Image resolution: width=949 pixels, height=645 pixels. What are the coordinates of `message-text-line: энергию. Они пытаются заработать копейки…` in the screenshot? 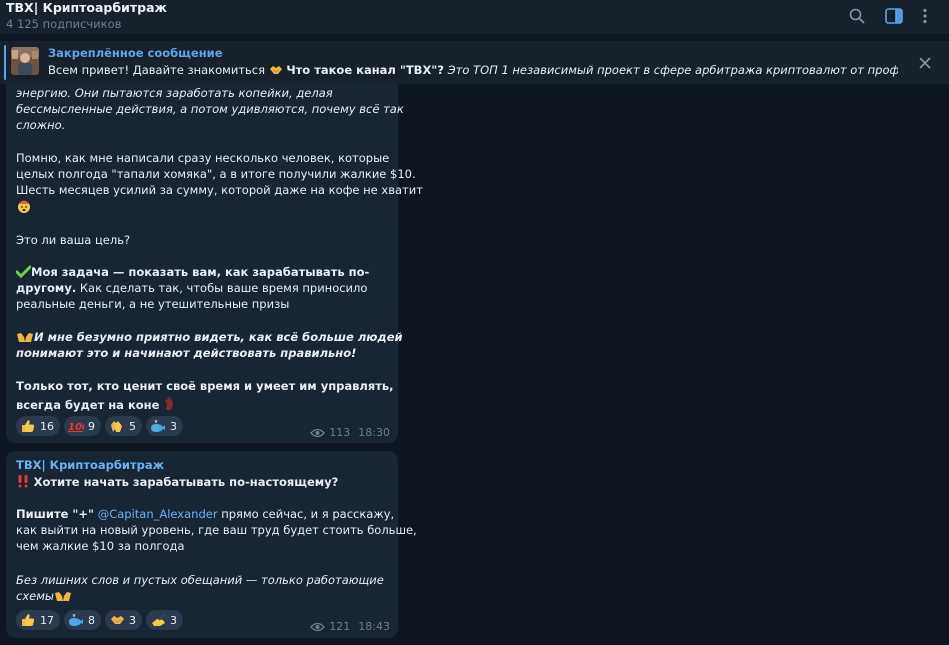 It's located at (174, 93).